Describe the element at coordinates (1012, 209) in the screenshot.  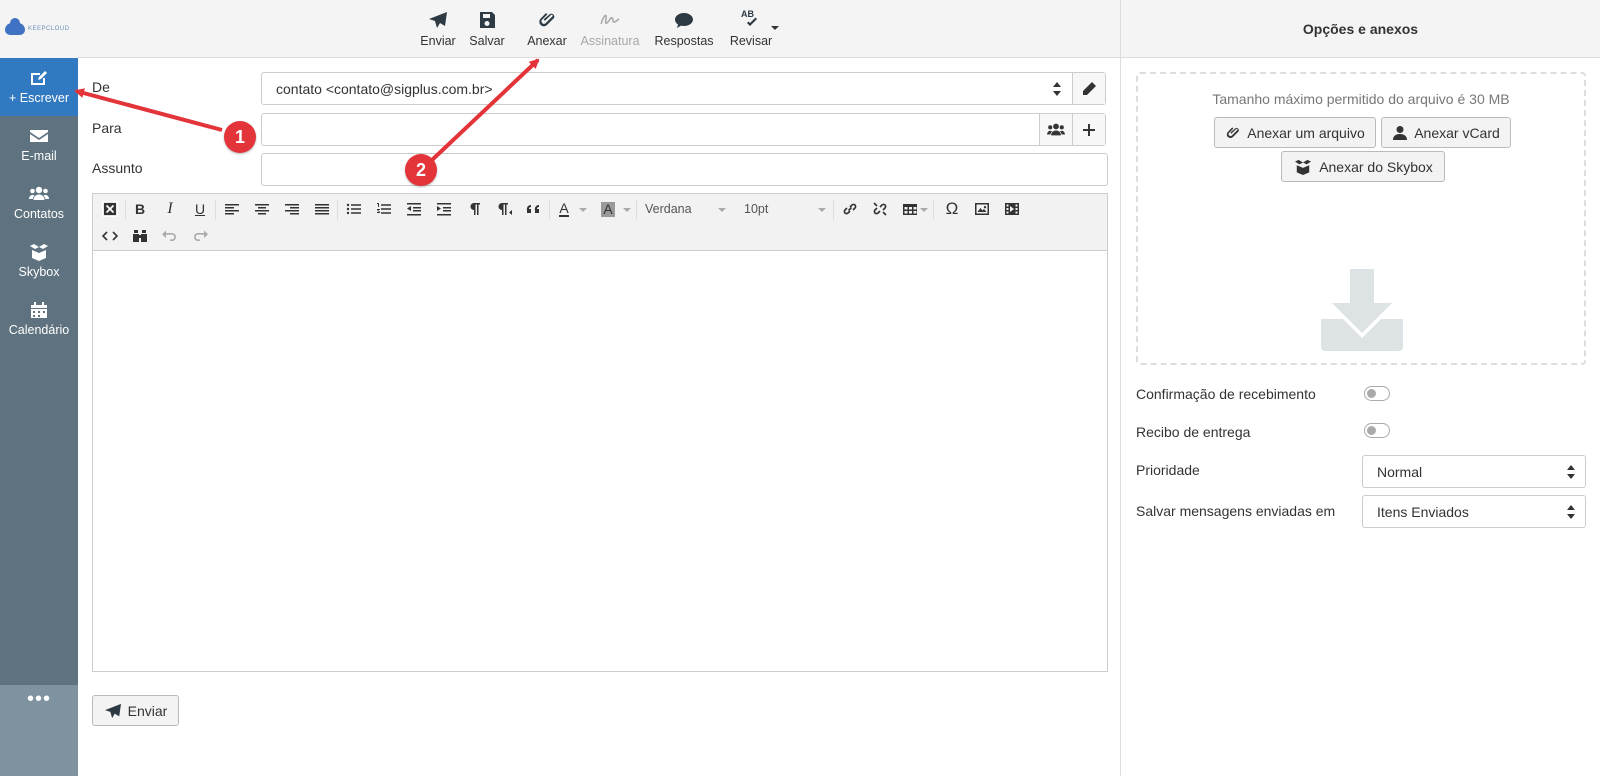
I see `insert-media-button` at that location.